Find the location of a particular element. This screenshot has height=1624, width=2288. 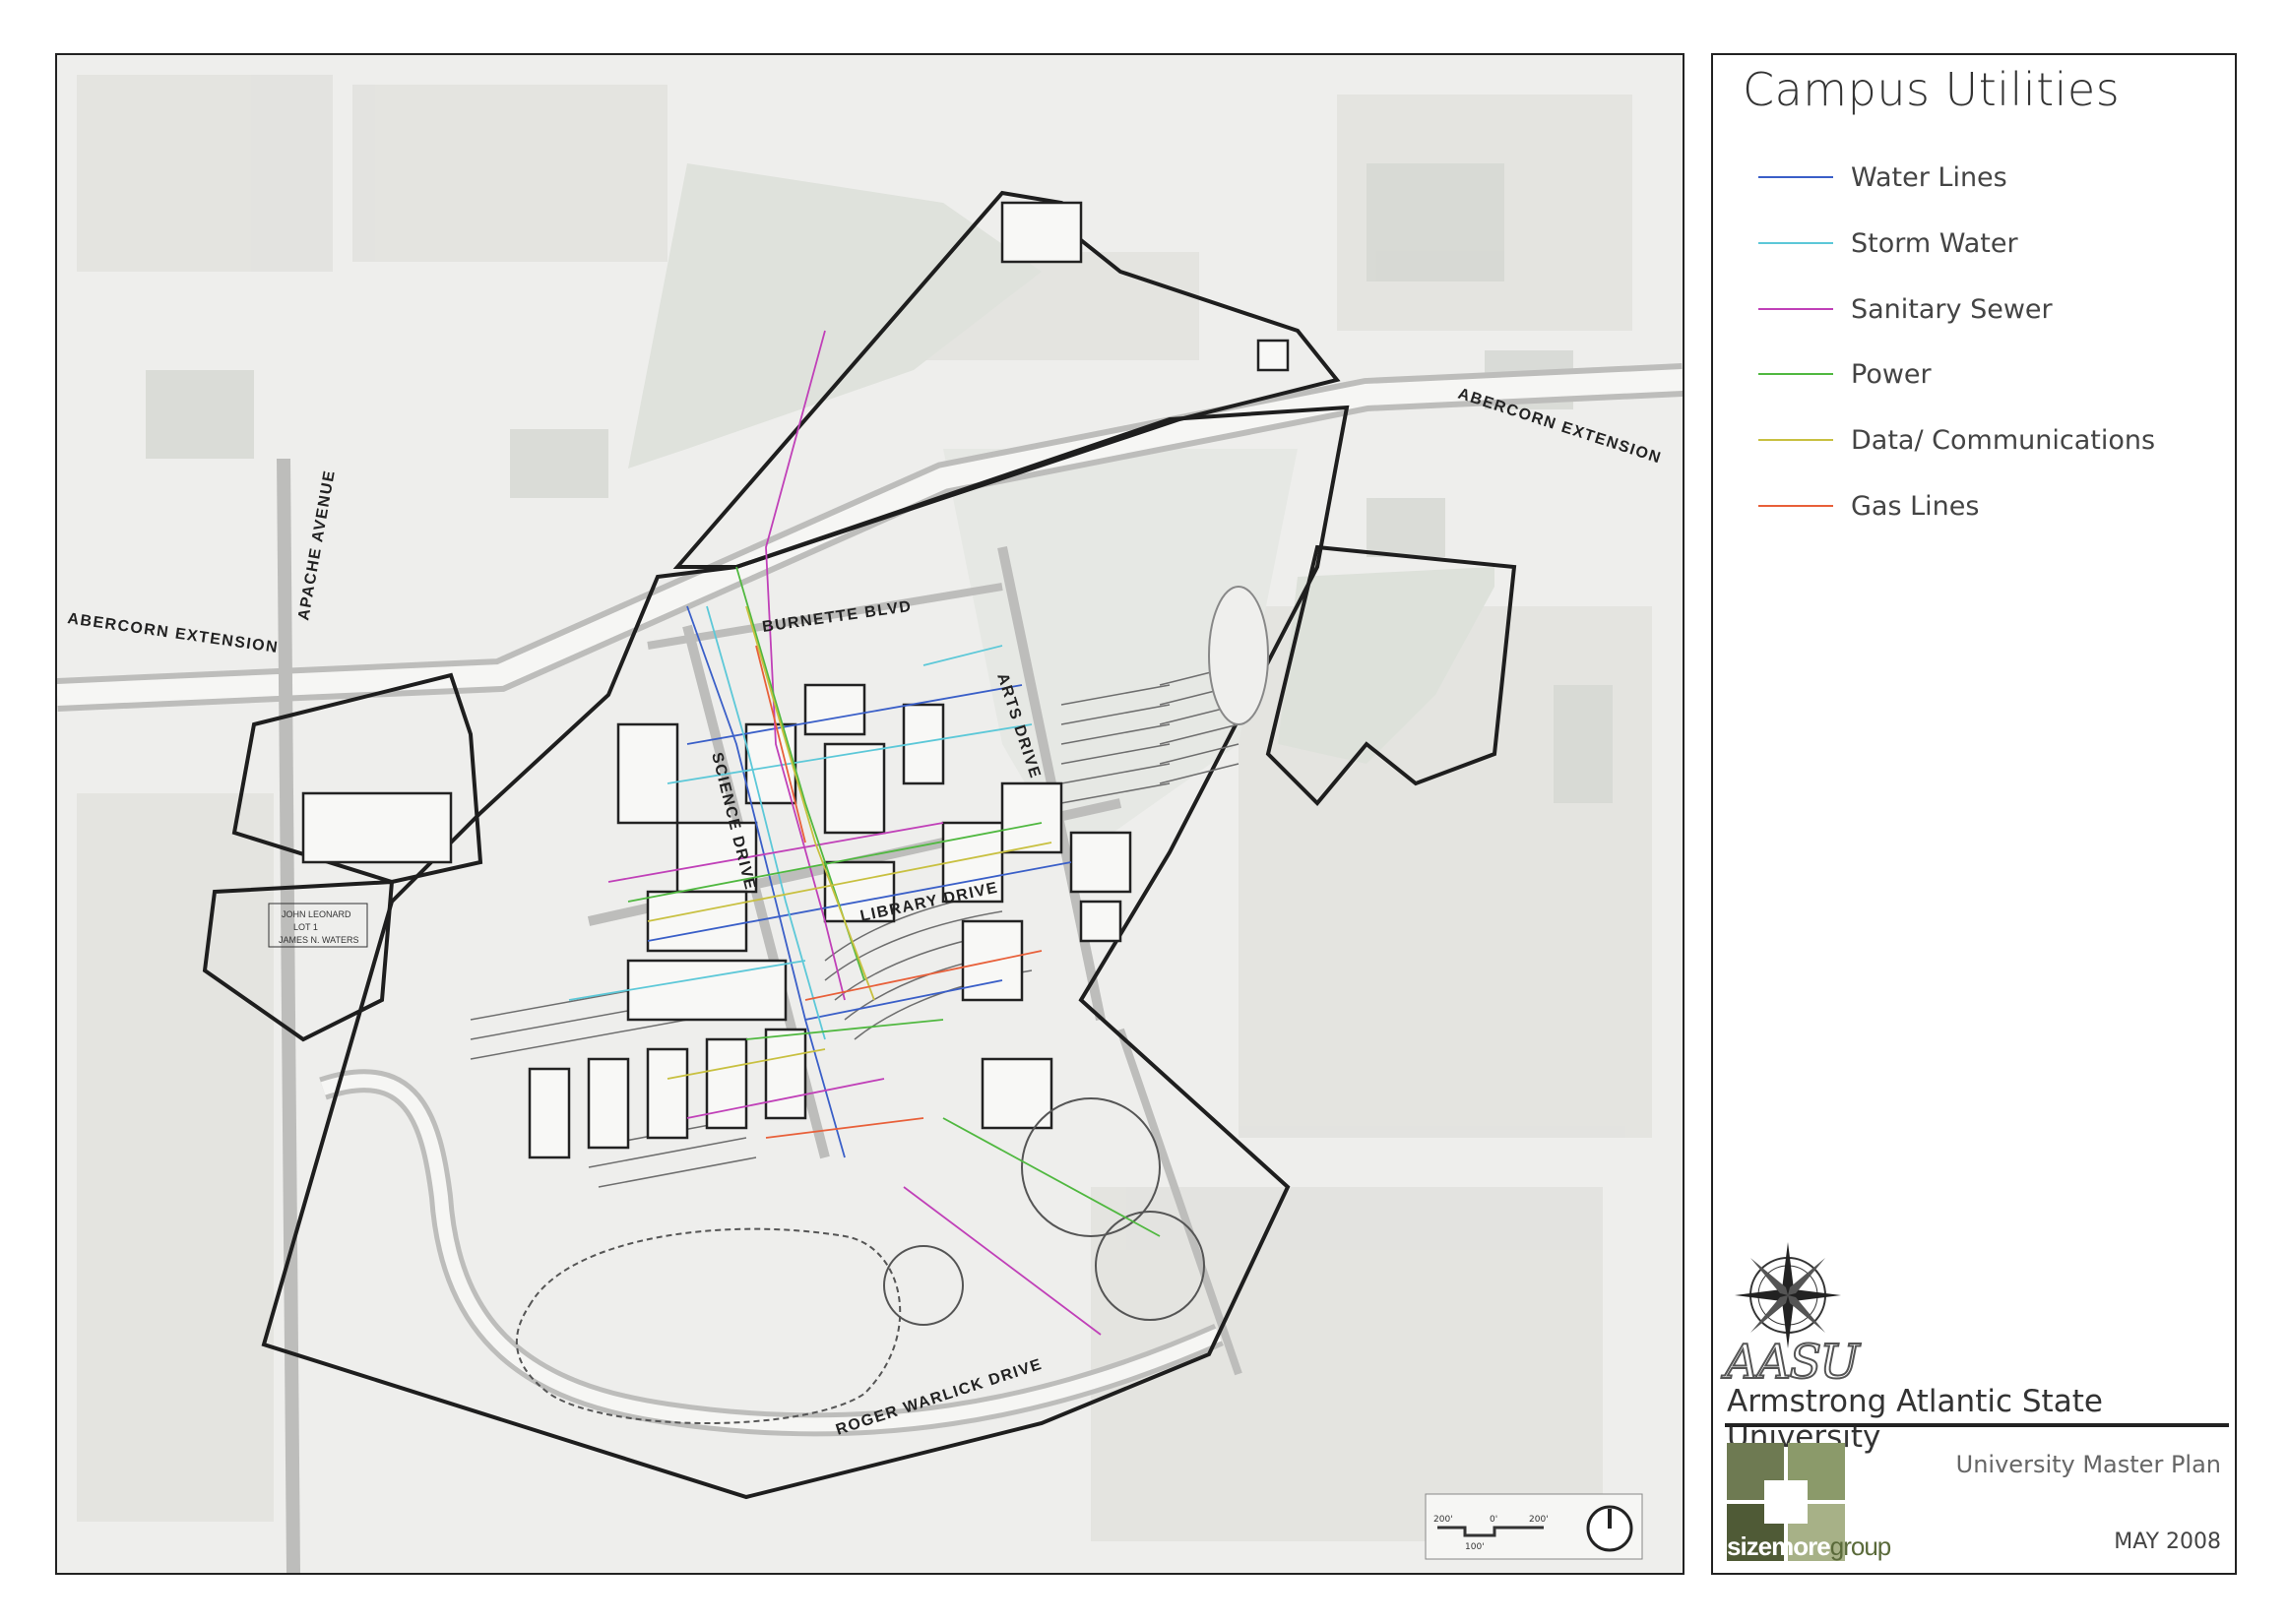

sanitary-sewer-swatch is located at coordinates (1796, 309).